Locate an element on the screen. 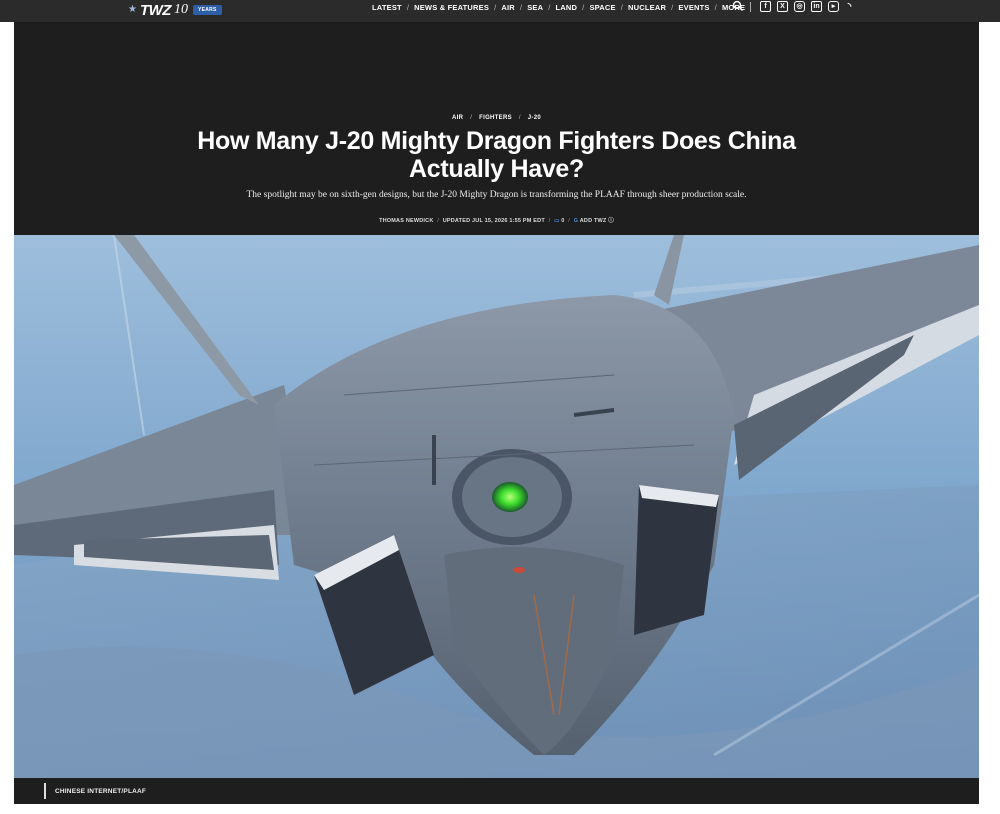 Image resolution: width=1000 pixels, height=814 pixels. breadcrumb-fighters: FIGHTERS is located at coordinates (495, 118).